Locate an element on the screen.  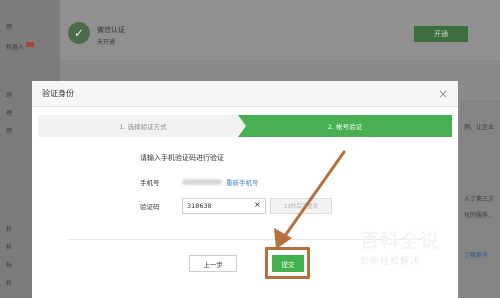
activate-button: 开通 is located at coordinates (441, 34).